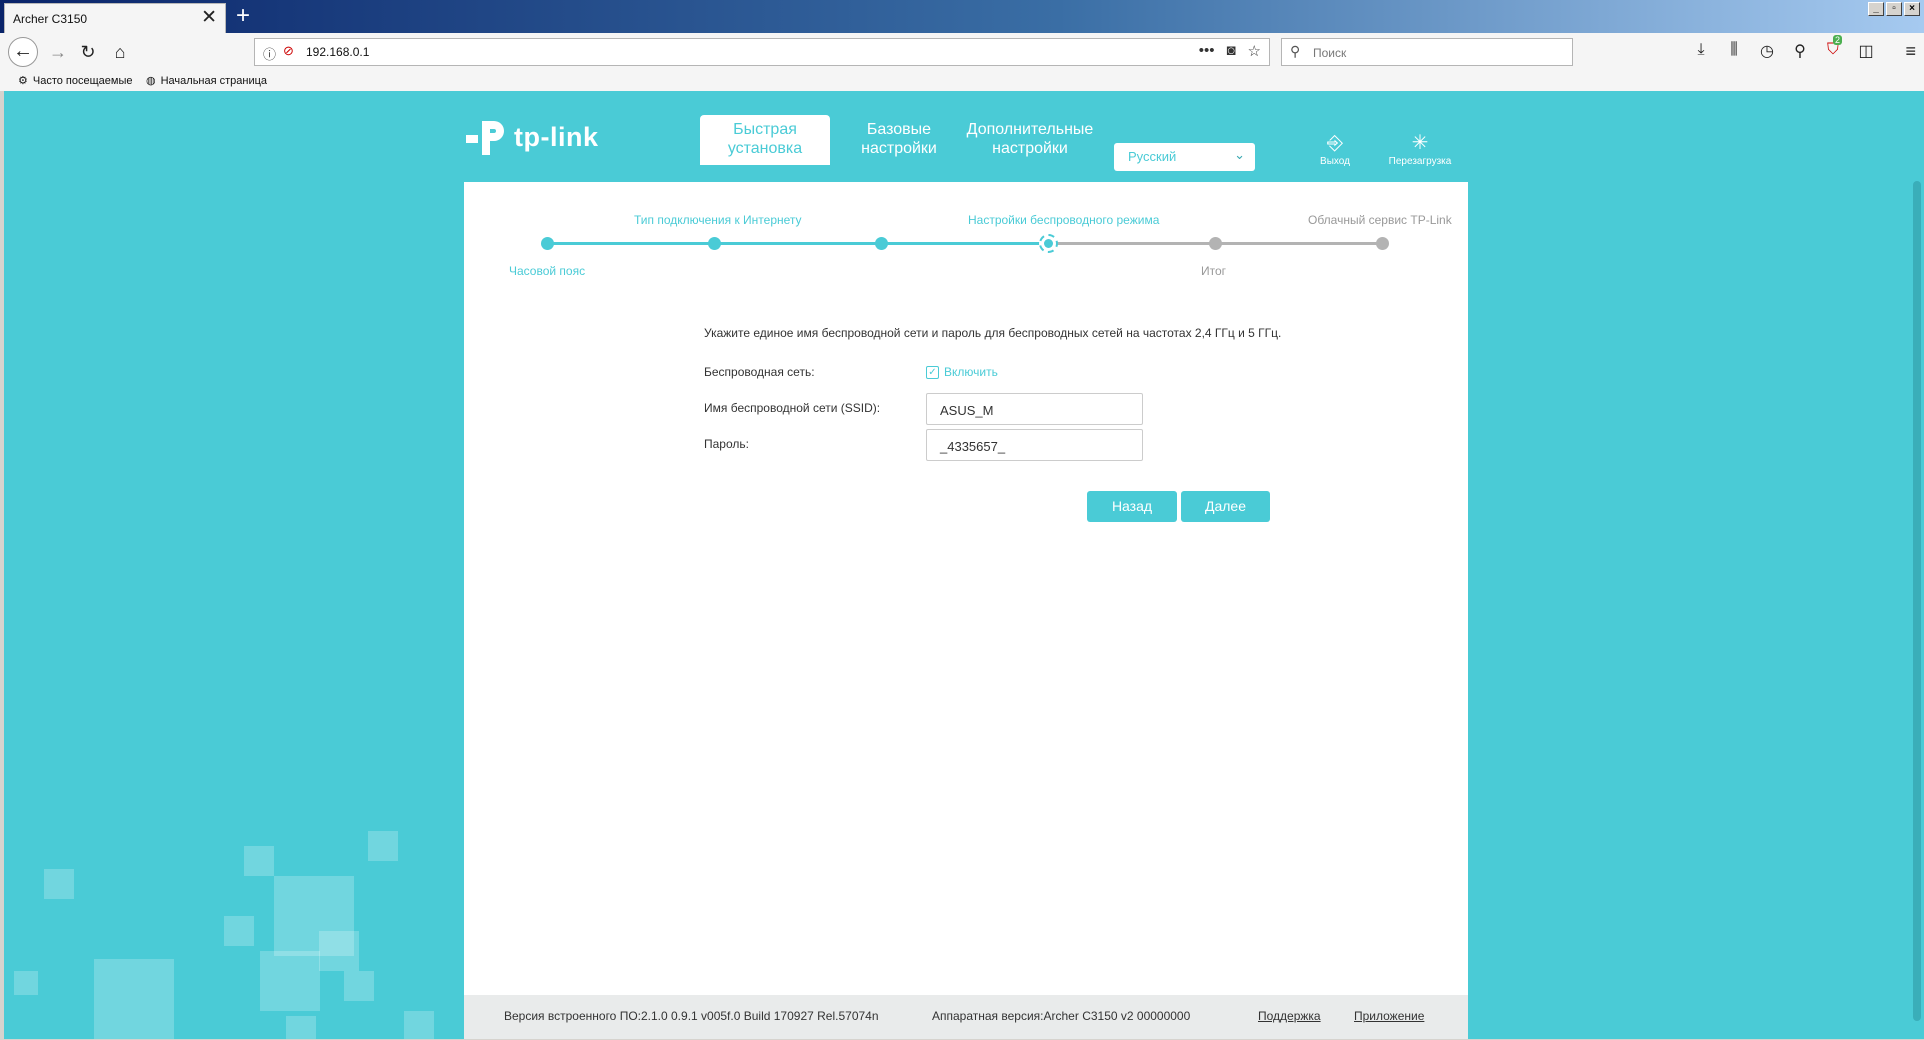  I want to click on step-label-wireless: Настройки беспроводного режима, so click(1064, 220).